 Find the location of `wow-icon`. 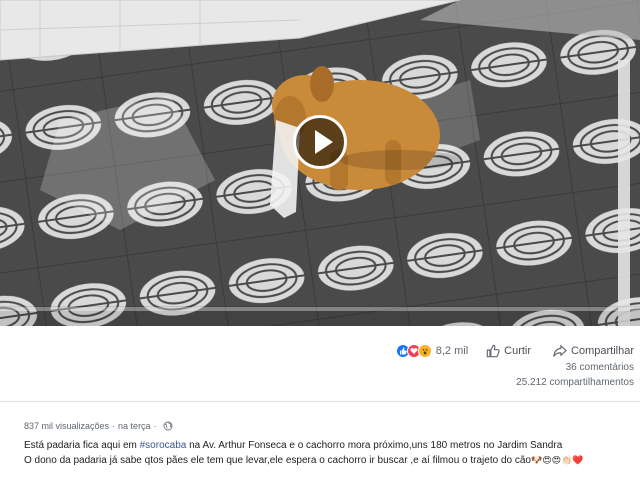

wow-icon is located at coordinates (424, 351).